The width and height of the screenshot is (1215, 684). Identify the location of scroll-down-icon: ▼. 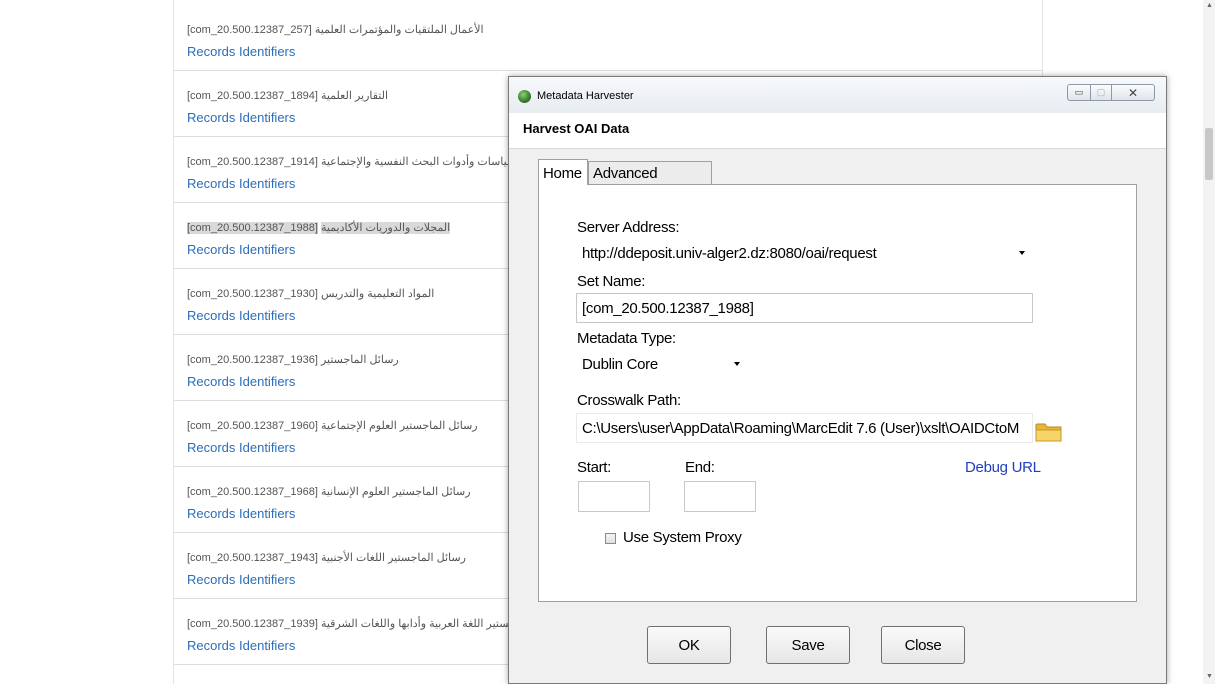
(1209, 676).